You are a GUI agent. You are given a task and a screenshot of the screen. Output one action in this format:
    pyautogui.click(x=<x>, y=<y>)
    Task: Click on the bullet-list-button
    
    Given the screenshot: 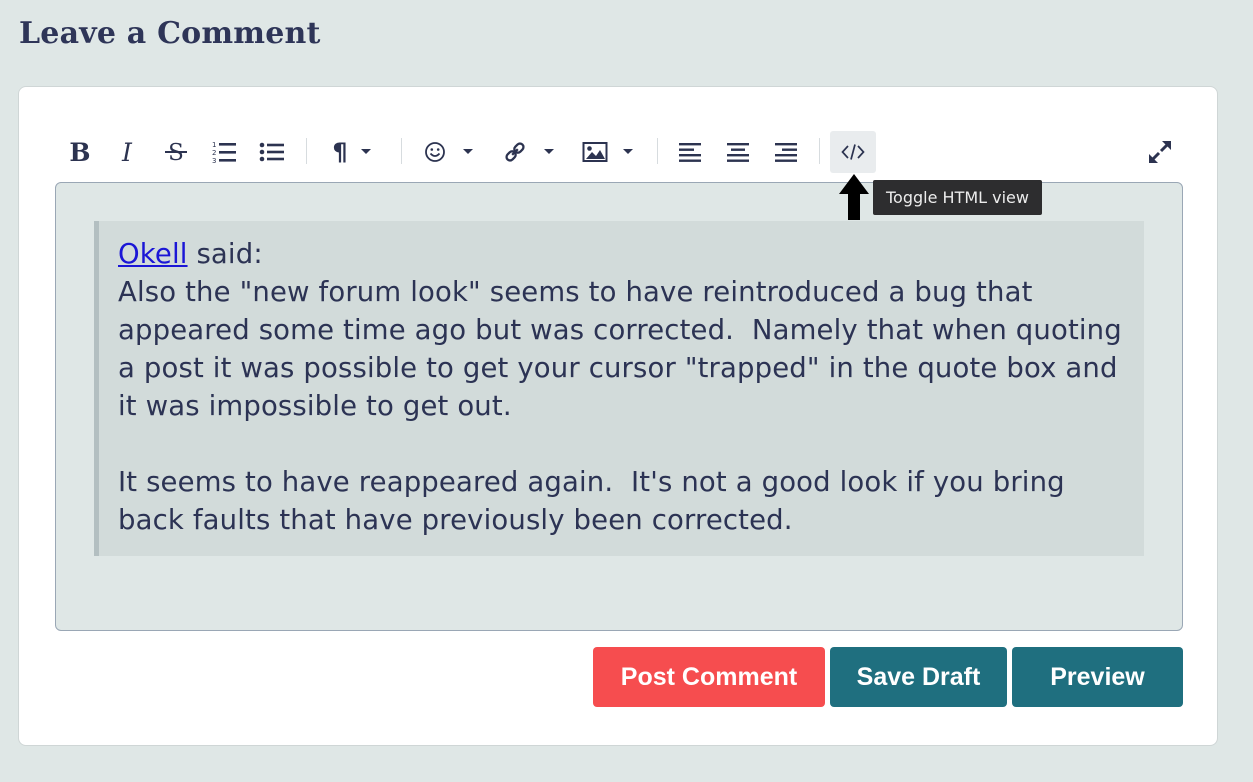 What is the action you would take?
    pyautogui.click(x=272, y=152)
    